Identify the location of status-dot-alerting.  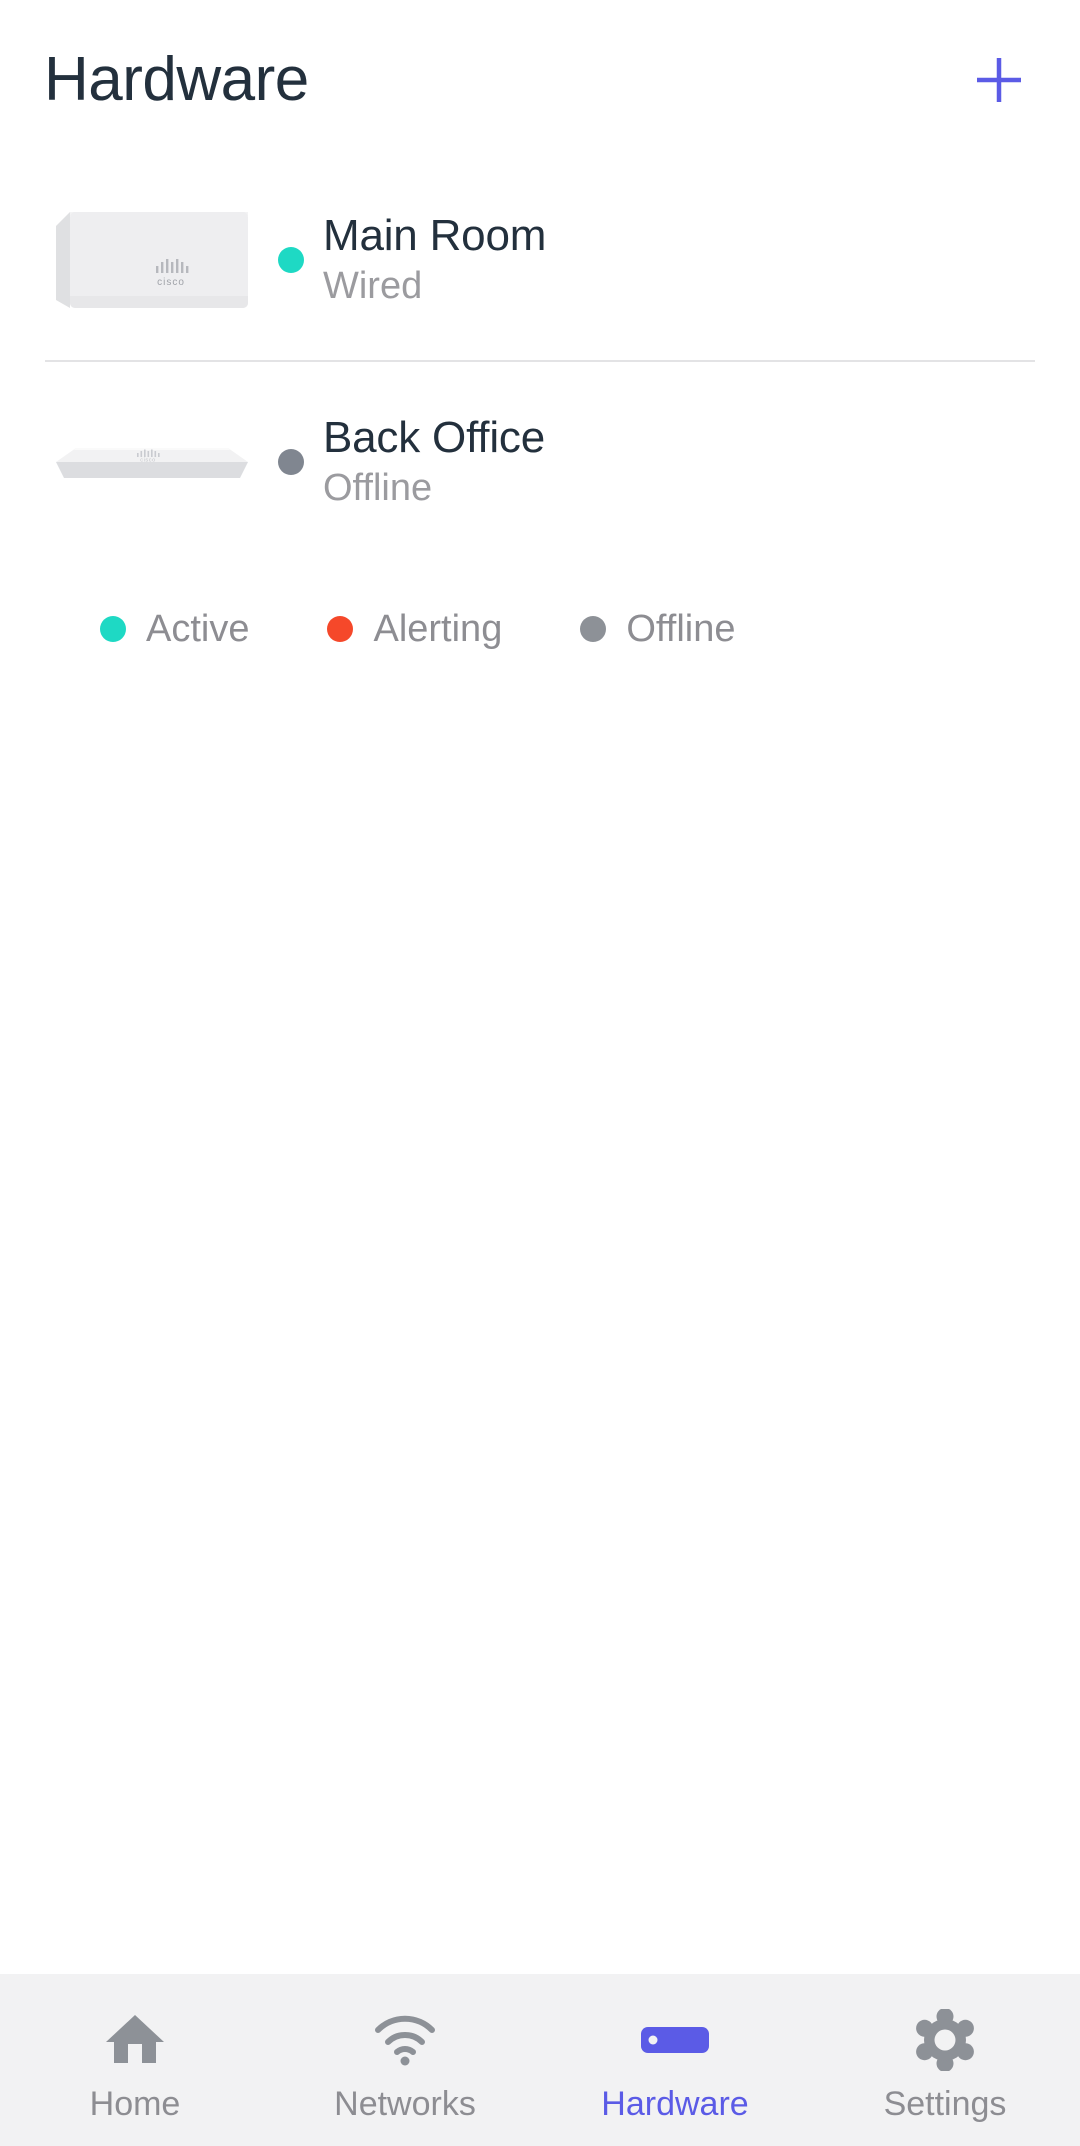
(340, 629).